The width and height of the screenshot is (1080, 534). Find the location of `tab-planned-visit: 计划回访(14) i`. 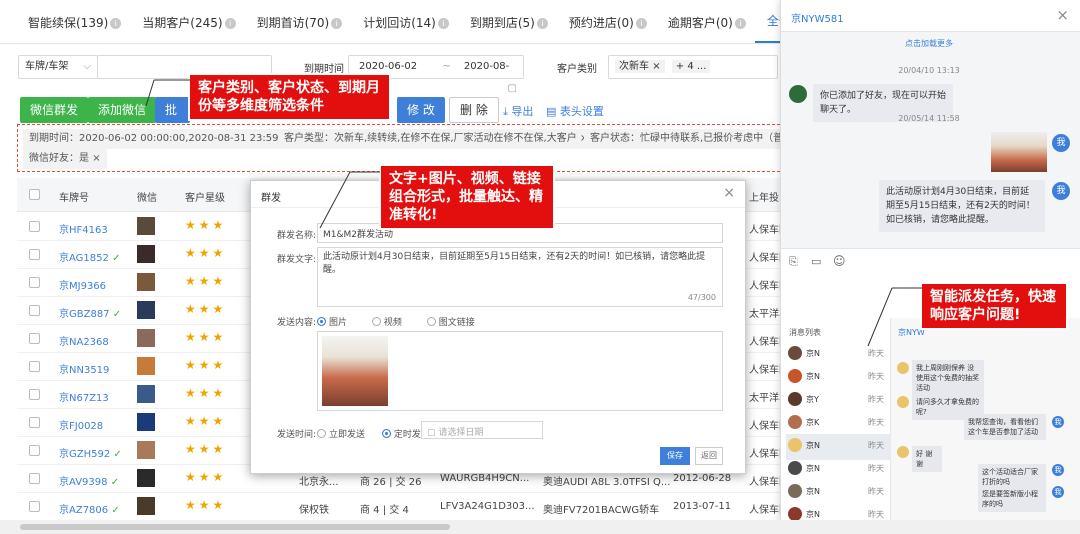

tab-planned-visit: 计划回访(14) i is located at coordinates (404, 28).